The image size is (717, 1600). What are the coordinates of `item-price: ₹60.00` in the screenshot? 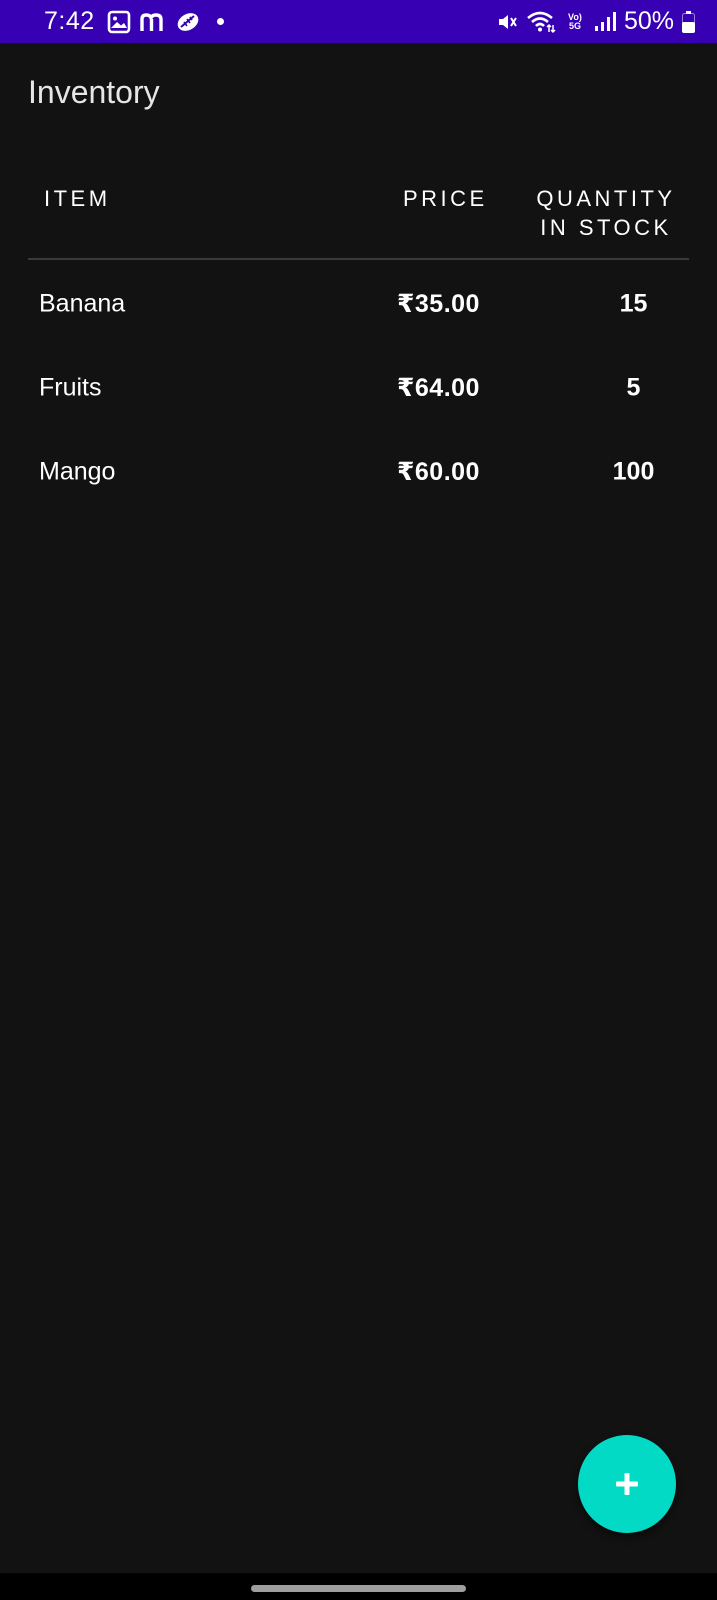 It's located at (438, 472).